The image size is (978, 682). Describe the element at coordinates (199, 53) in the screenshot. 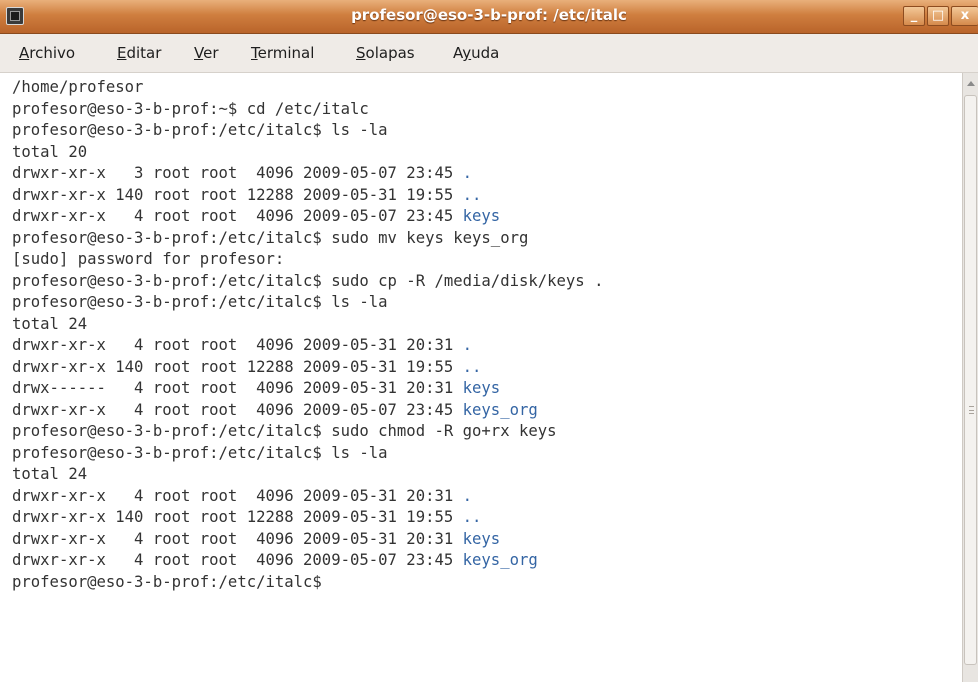

I see `menu-ver-mnemonic: V` at that location.